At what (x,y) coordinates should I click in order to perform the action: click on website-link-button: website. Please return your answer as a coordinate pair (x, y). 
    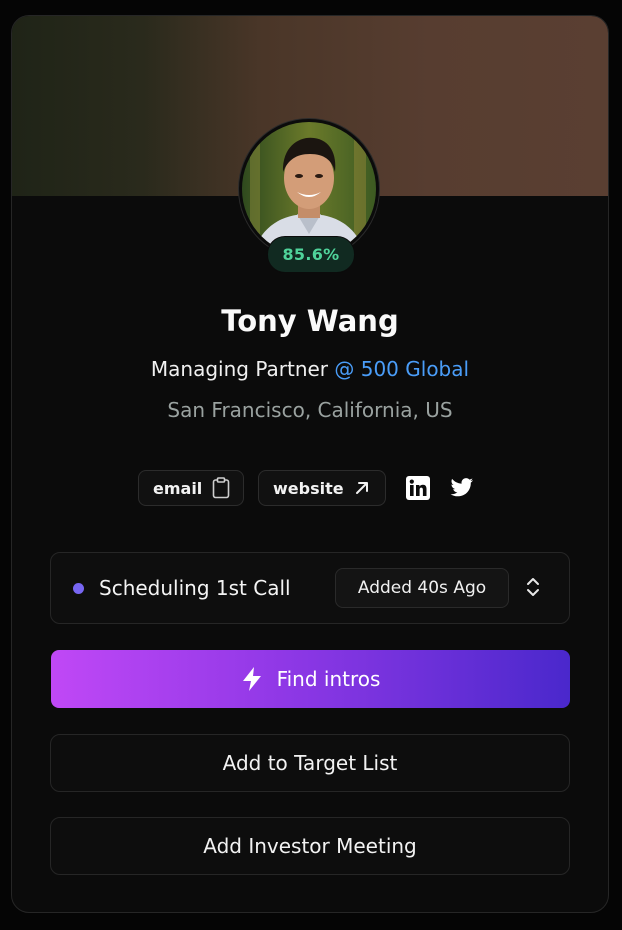
    Looking at the image, I should click on (322, 488).